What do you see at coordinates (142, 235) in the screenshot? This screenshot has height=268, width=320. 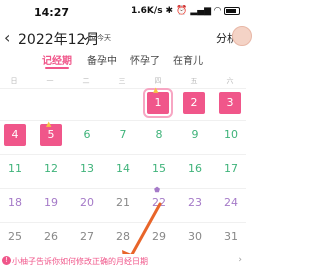 I see `annotation-arrow` at bounding box center [142, 235].